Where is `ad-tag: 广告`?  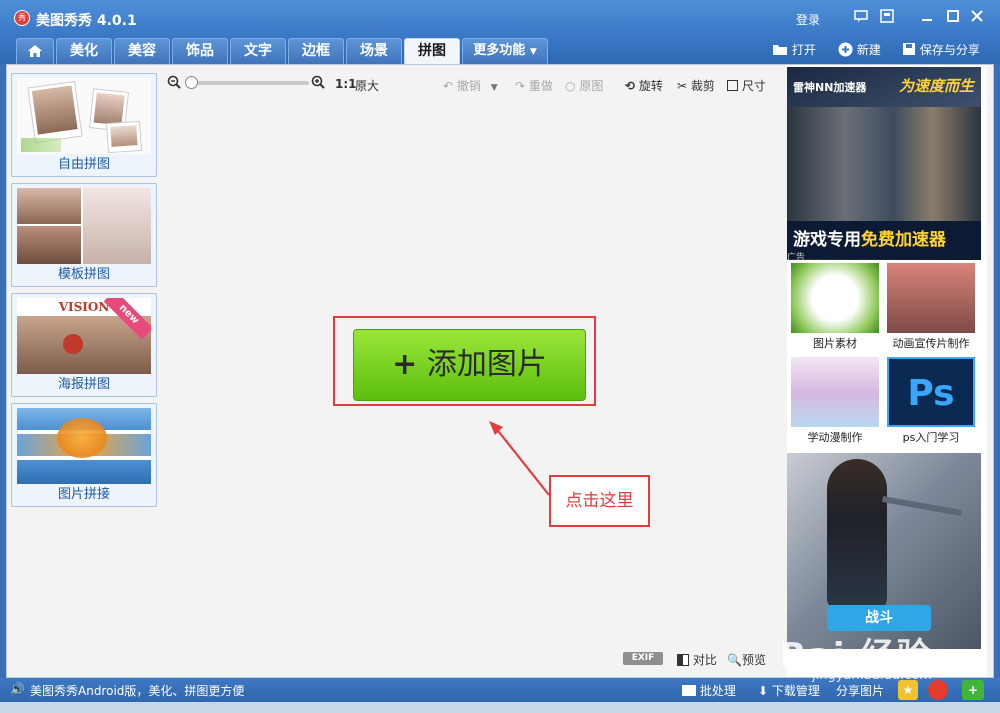 ad-tag: 广告 is located at coordinates (796, 256).